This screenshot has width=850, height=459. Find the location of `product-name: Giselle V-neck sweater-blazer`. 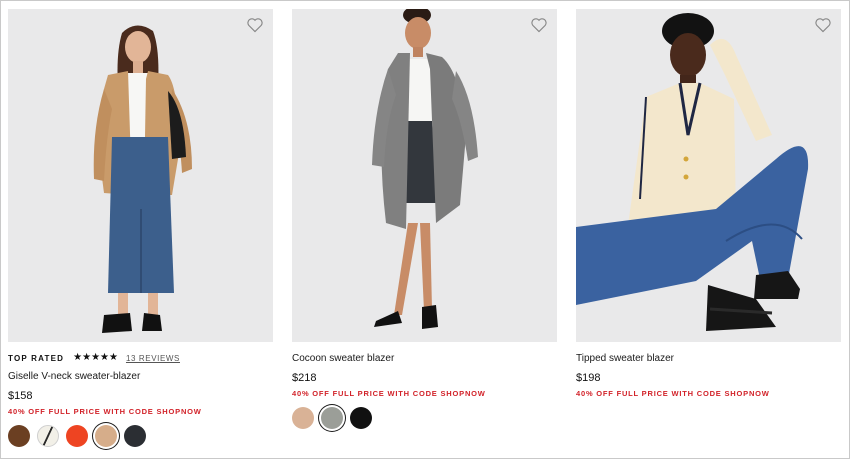

product-name: Giselle V-neck sweater-blazer is located at coordinates (74, 376).